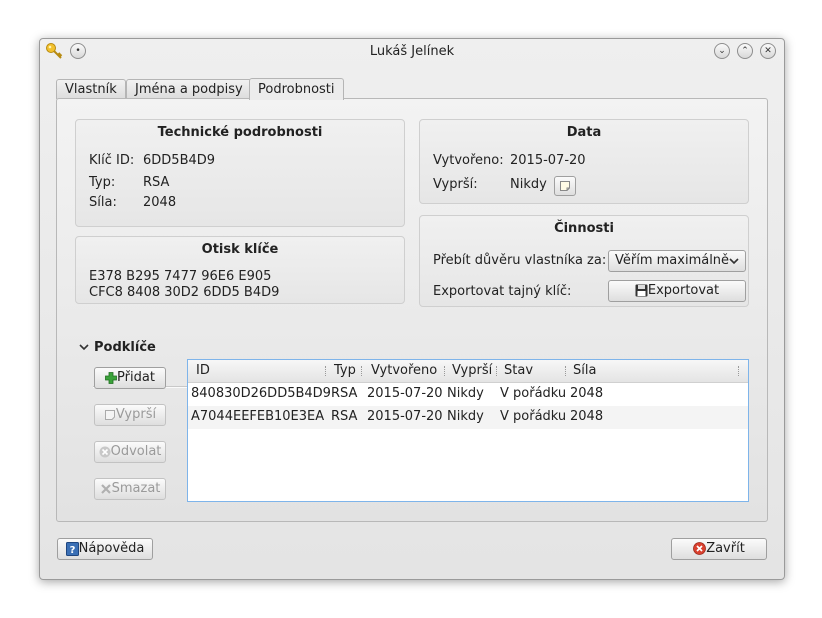 Image resolution: width=822 pixels, height=618 pixels. Describe the element at coordinates (345, 370) in the screenshot. I see `column-type: Typ` at that location.